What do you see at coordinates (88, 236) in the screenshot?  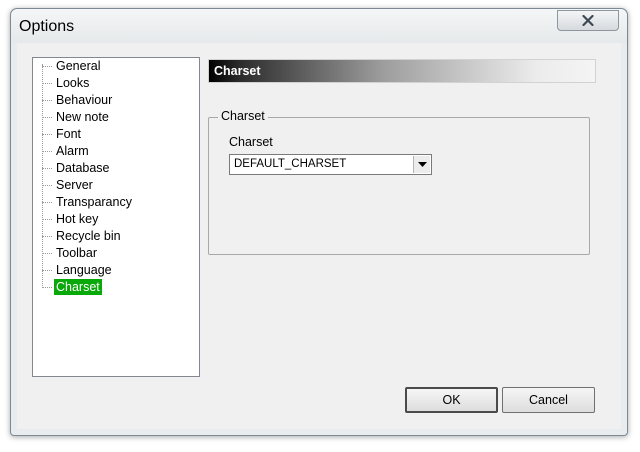 I see `tree-item-label: Recycle bin` at bounding box center [88, 236].